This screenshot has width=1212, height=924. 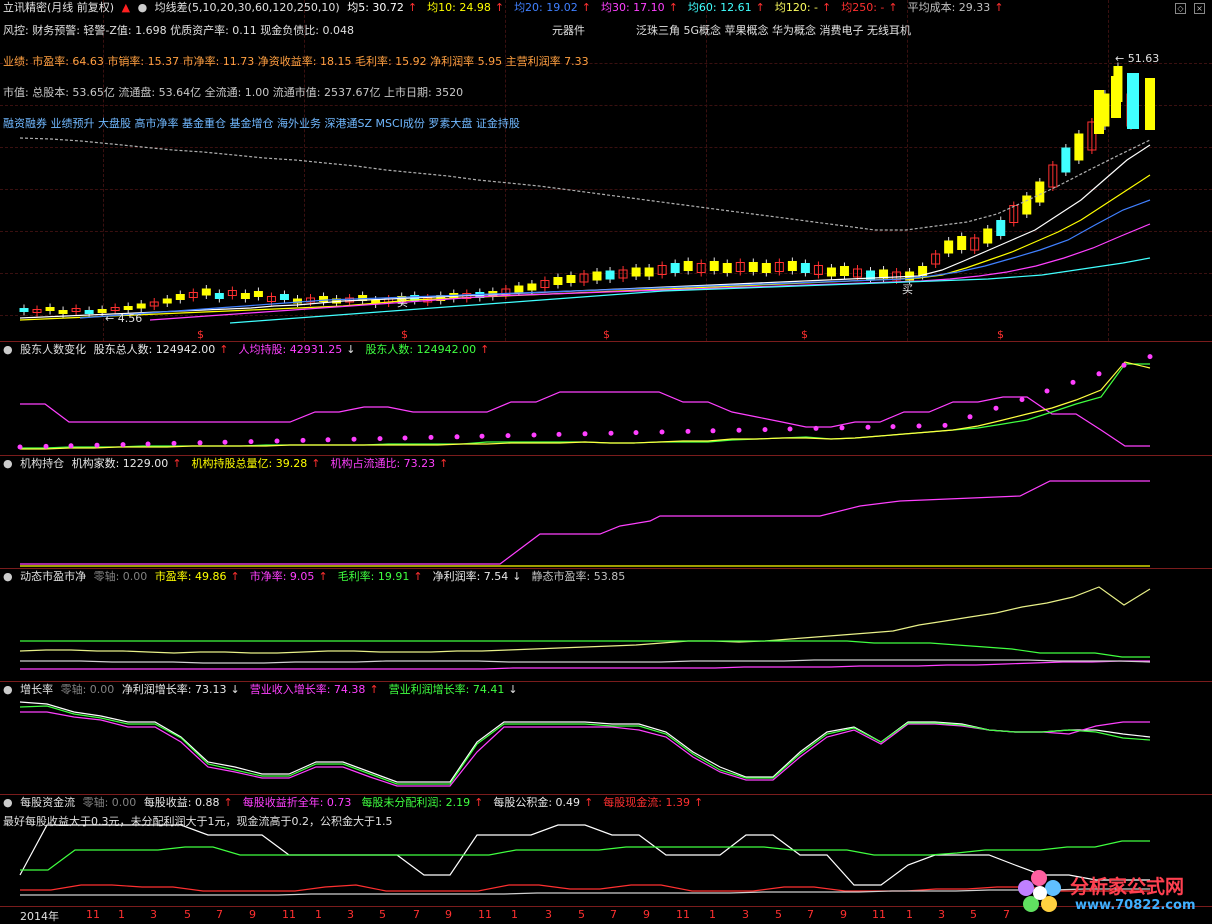 I want to click on close-icon: ×, so click(x=1199, y=8).